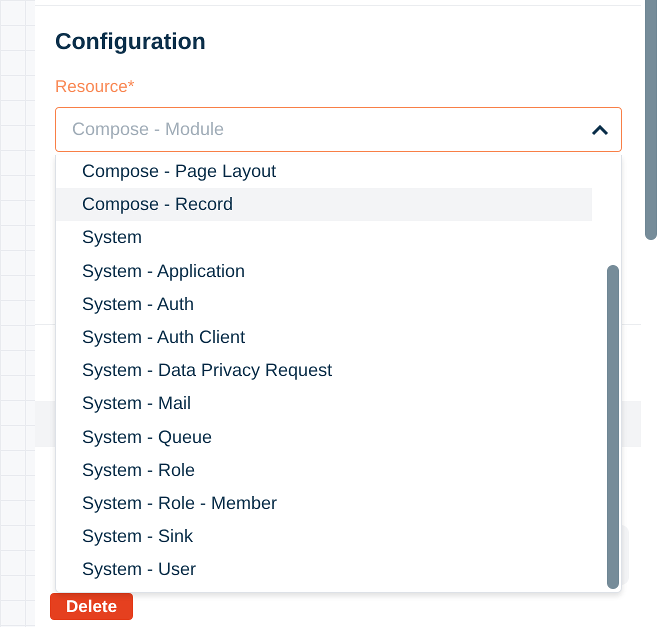  I want to click on dropdown-option: System, so click(324, 238).